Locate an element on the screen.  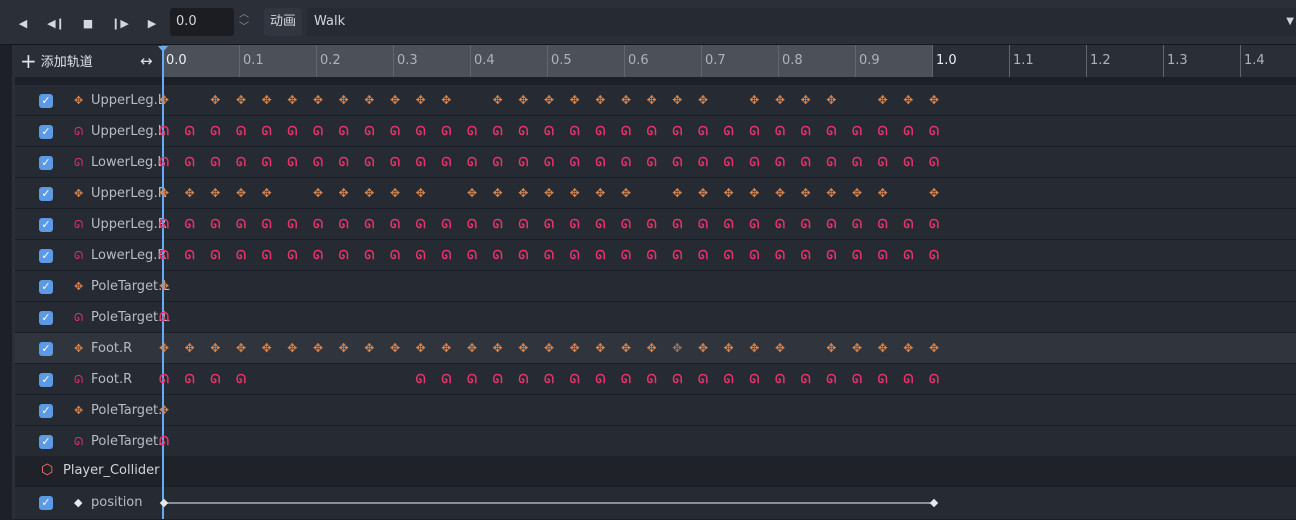
time-spin-arrows: ︿ ﹀ is located at coordinates (244, 22).